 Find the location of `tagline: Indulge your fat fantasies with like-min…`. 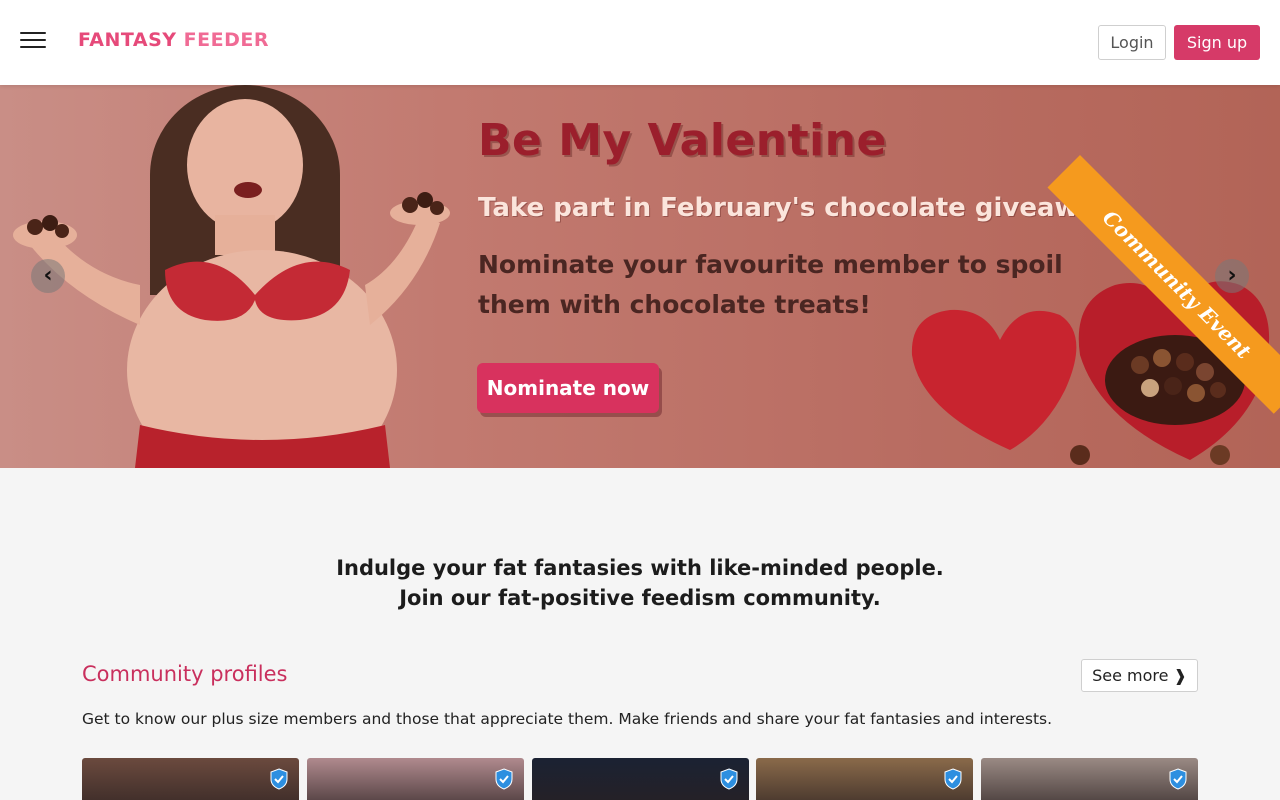

tagline: Indulge your fat fantasies with like-min… is located at coordinates (640, 583).